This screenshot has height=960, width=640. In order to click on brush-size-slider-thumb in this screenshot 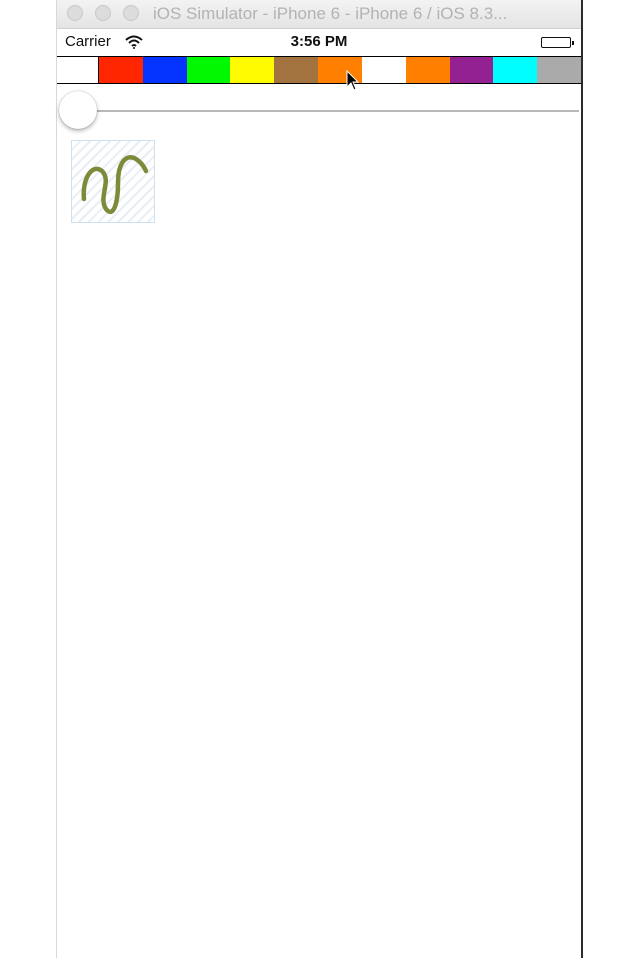, I will do `click(78, 110)`.